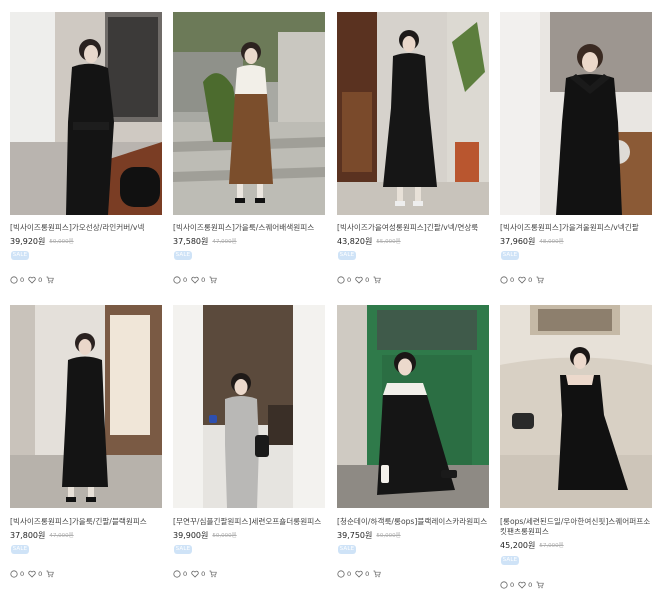 The image size is (661, 590). Describe the element at coordinates (86, 228) in the screenshot. I see `product-title: [빅사이즈롱원피스]가오선상/라인커버/v넥` at that location.